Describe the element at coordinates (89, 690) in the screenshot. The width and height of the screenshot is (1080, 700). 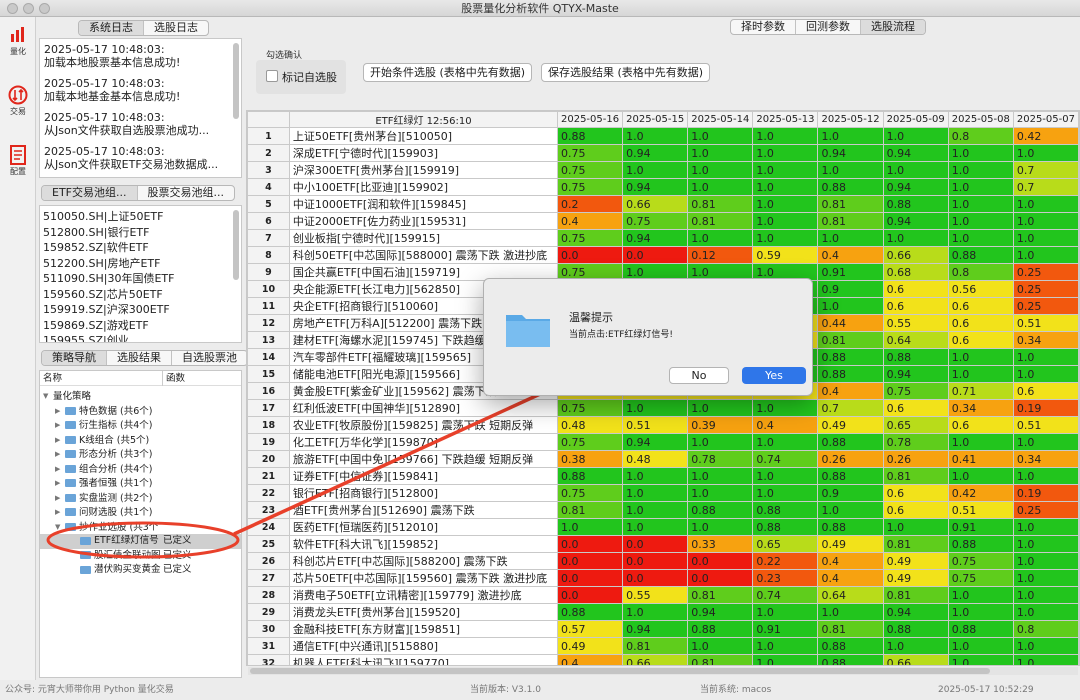
I see `status-wechat: 公众号: 元宵大师带你用 Python 量化交易` at that location.